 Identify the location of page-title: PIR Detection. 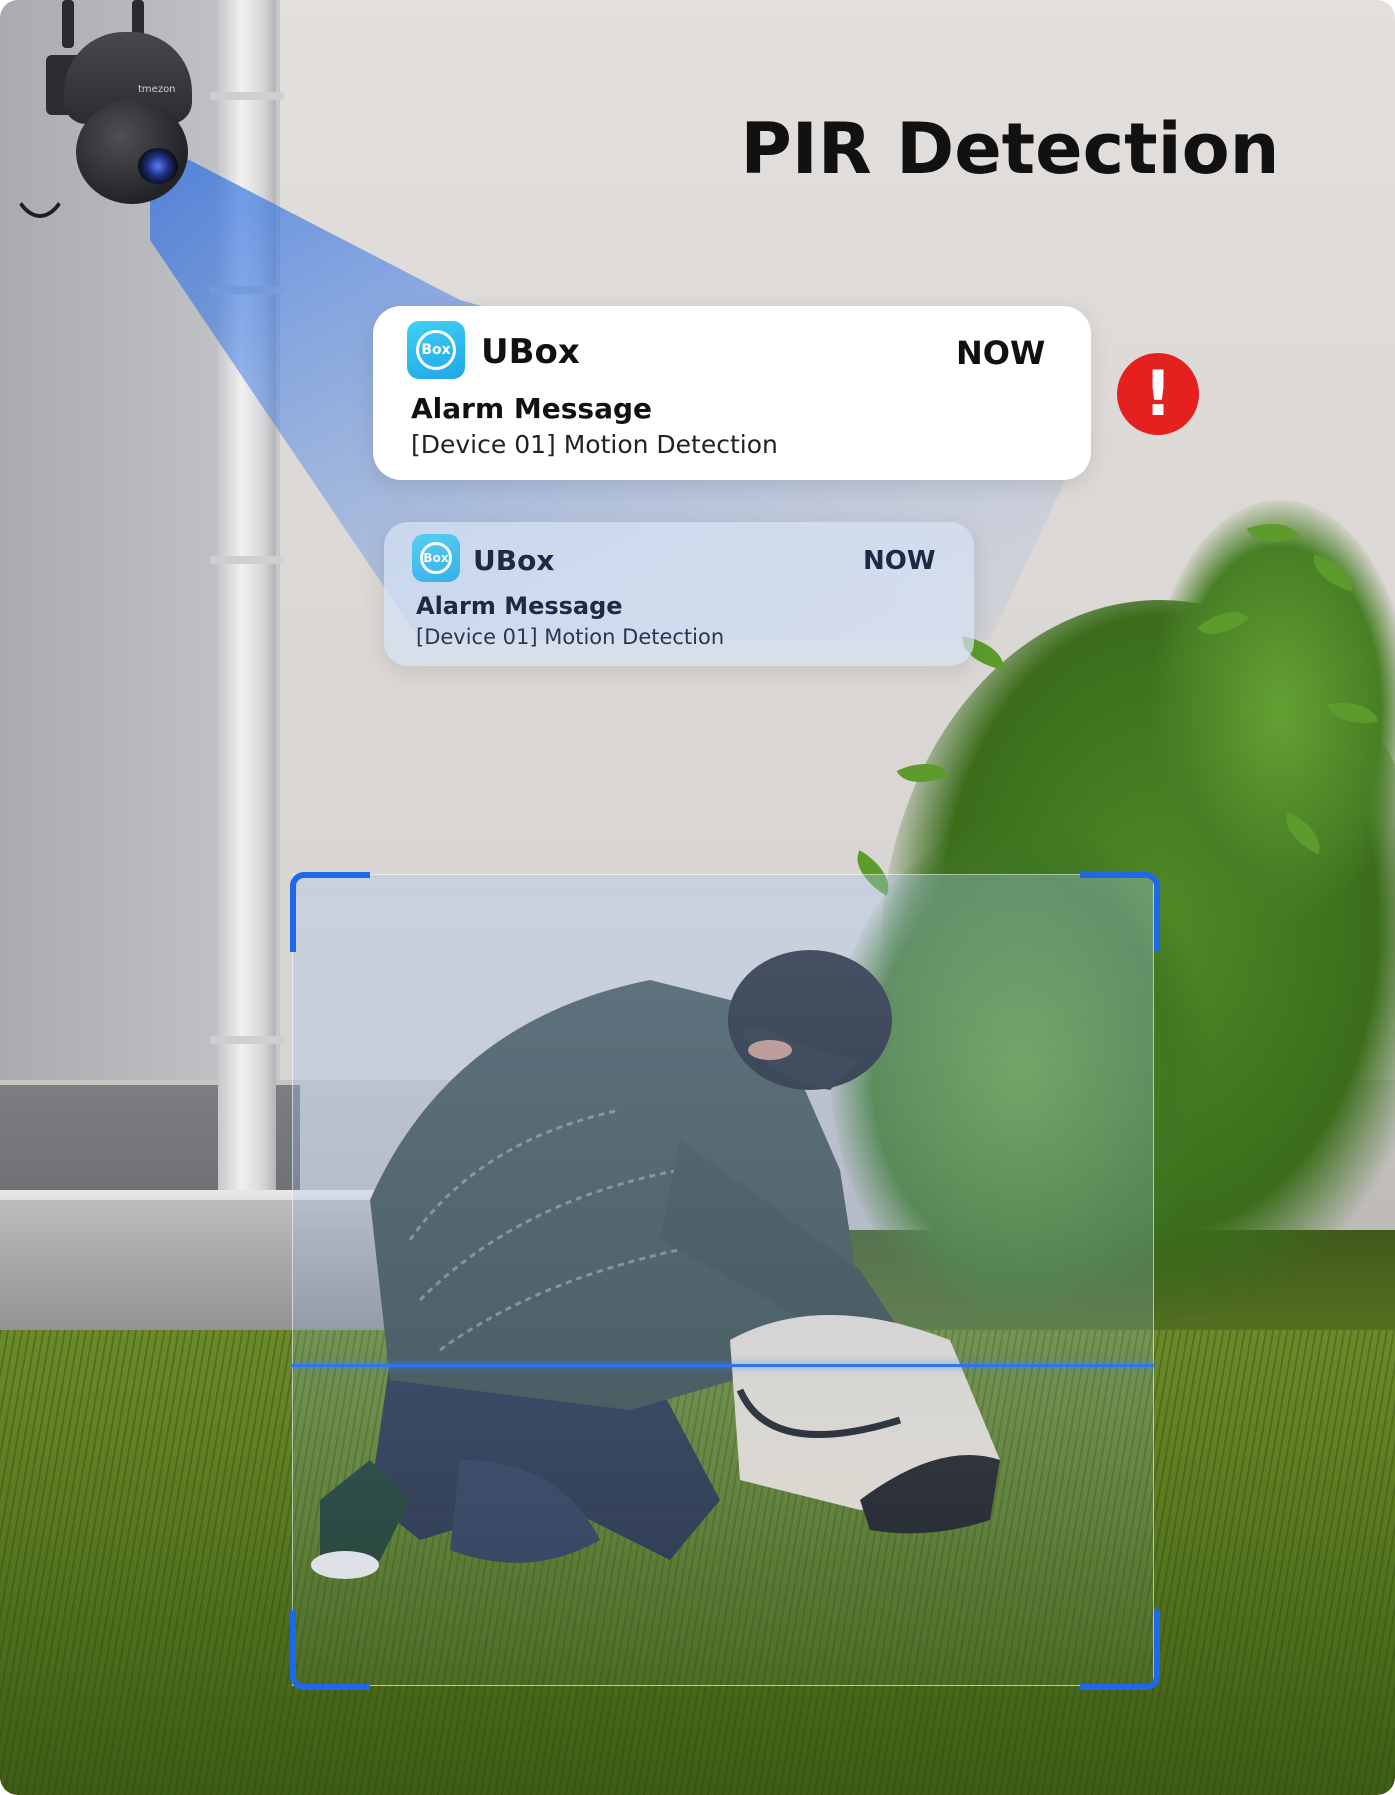
(1010, 149).